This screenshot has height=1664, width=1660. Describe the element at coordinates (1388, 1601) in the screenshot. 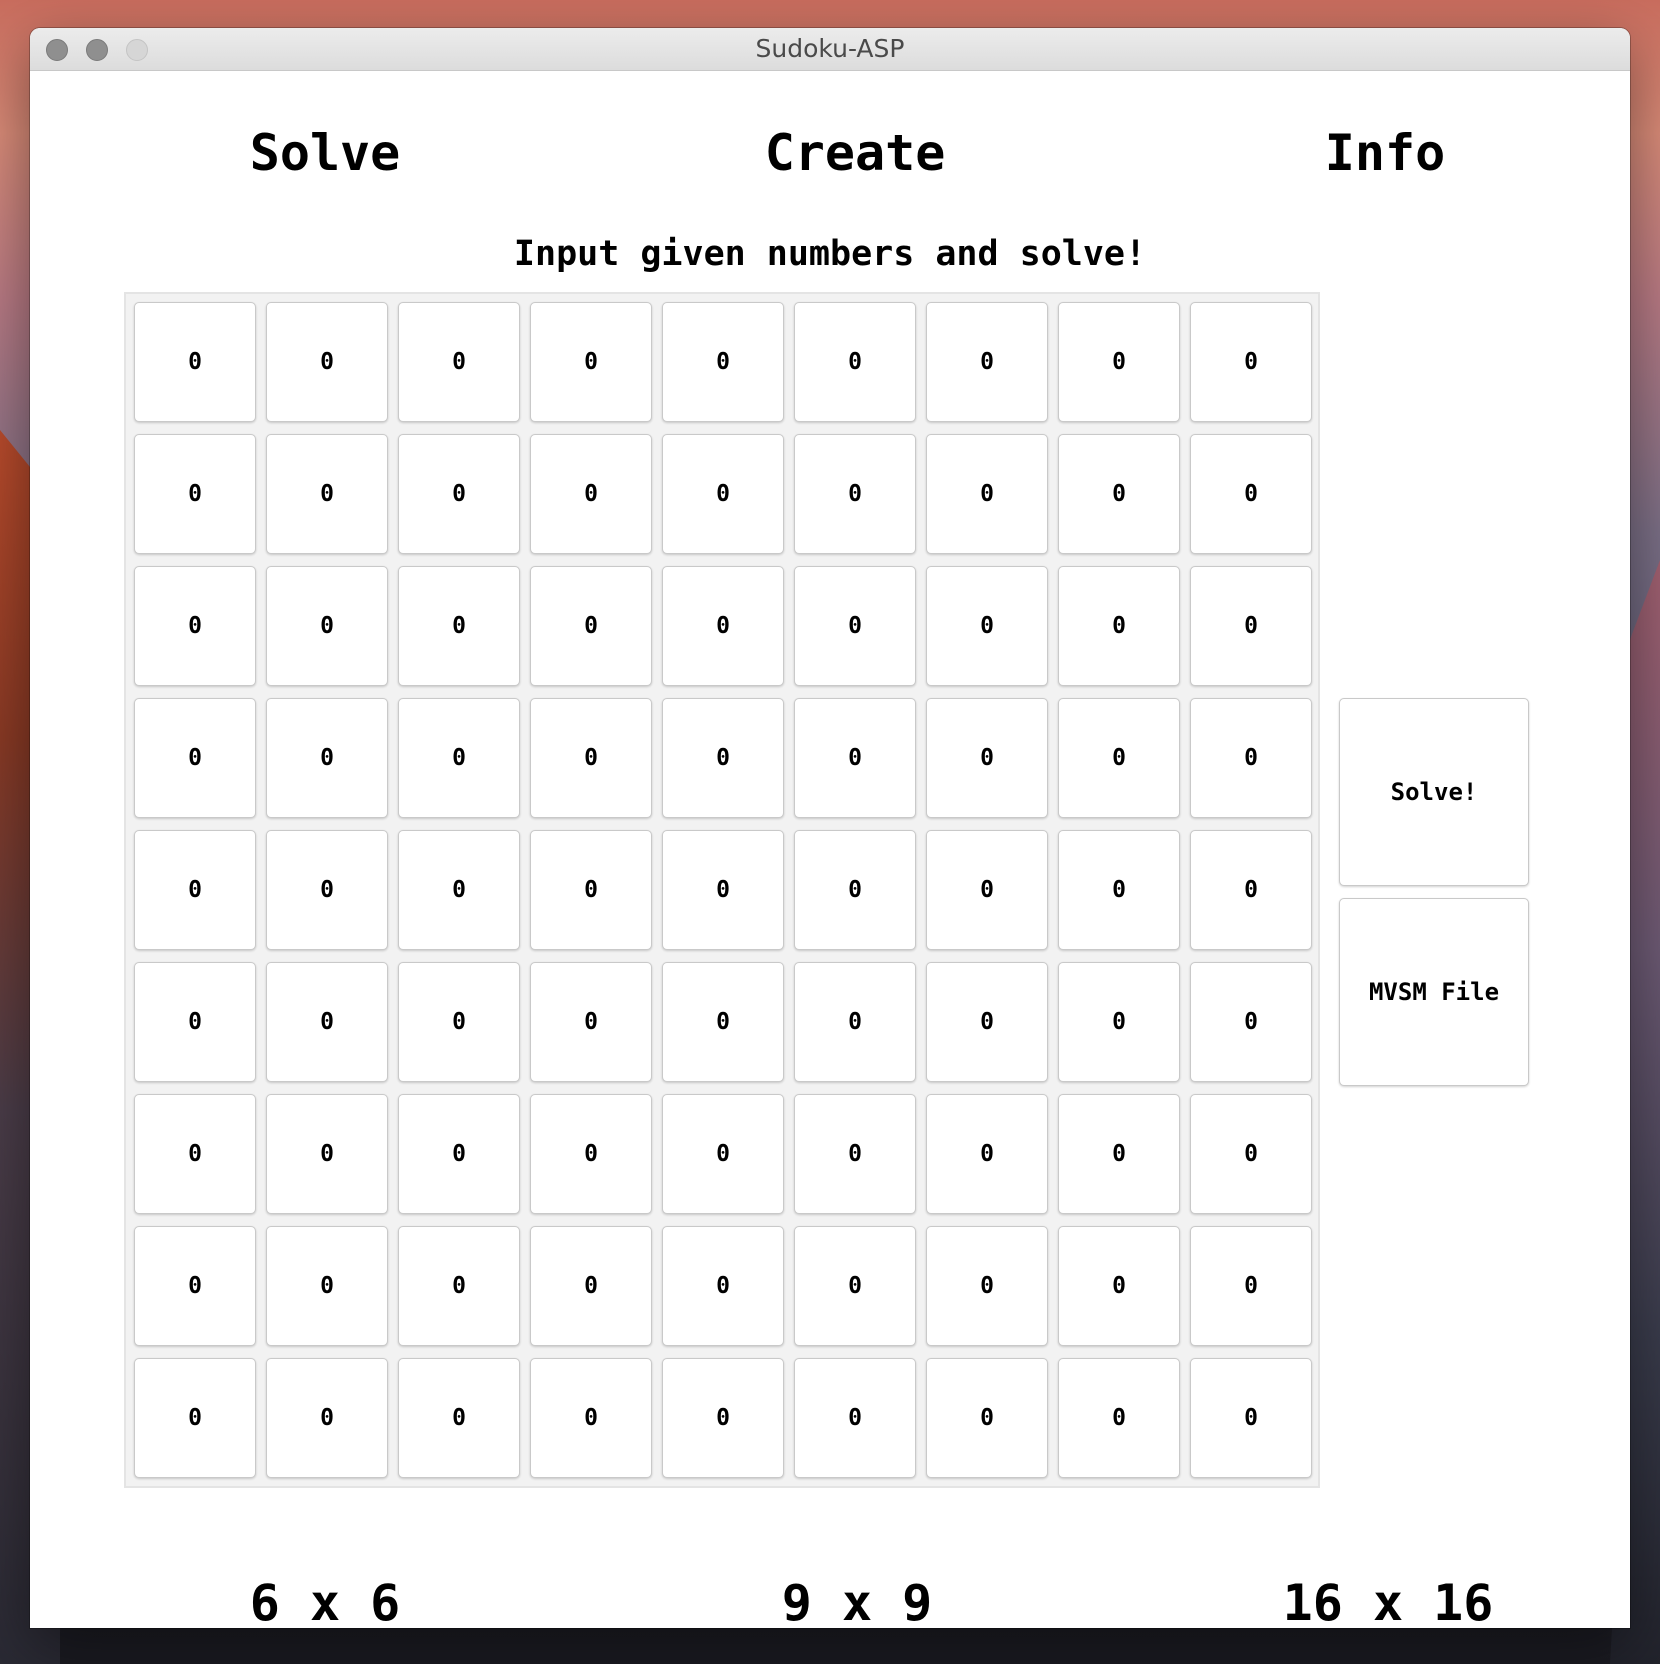

I see `size-16x16-option: 16 x 16` at that location.